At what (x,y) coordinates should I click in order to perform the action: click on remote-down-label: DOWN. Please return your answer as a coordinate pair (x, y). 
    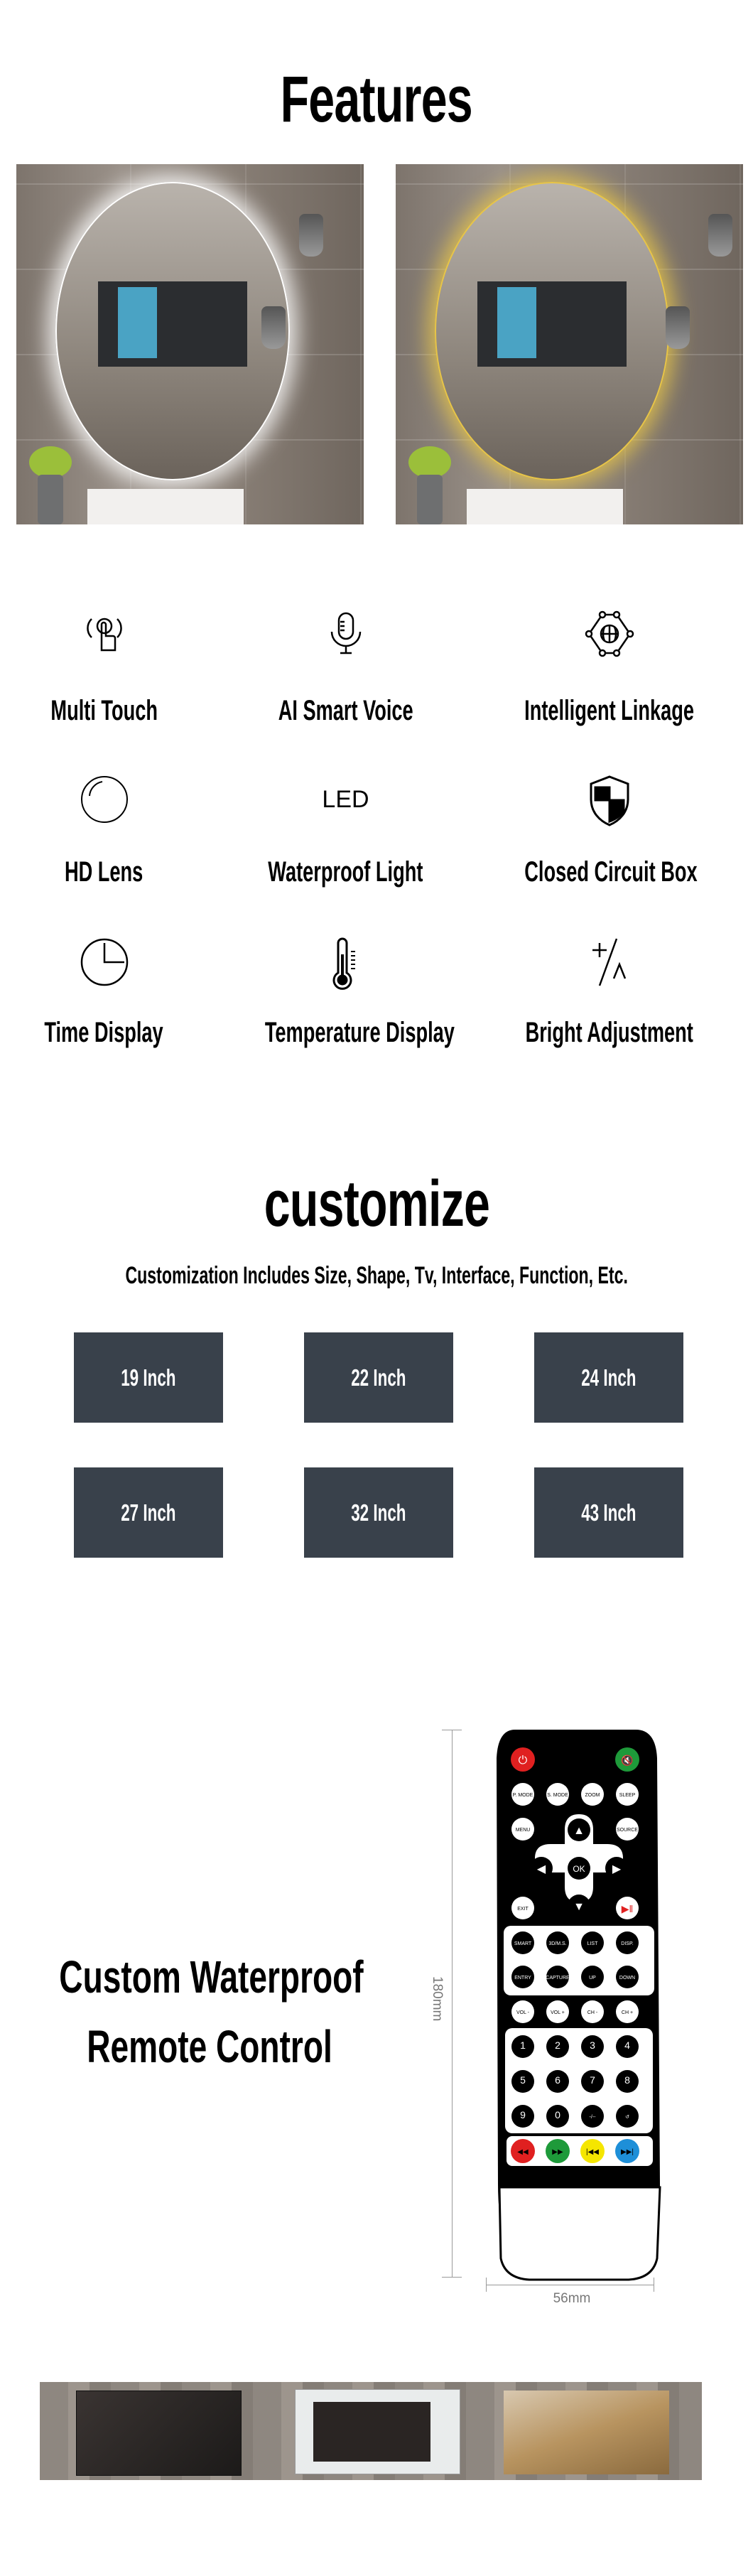
    Looking at the image, I should click on (627, 1978).